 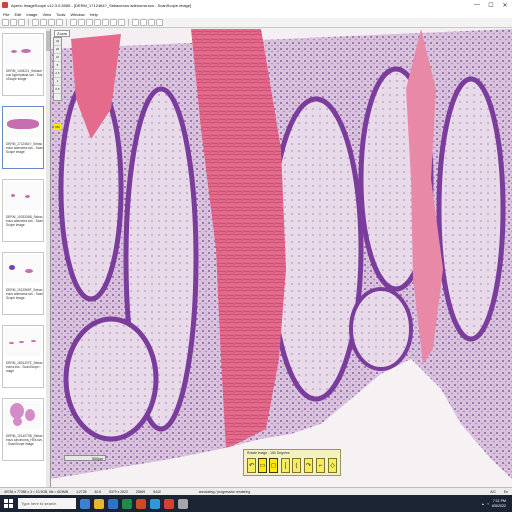 I want to click on help-icon, so click(x=159, y=22).